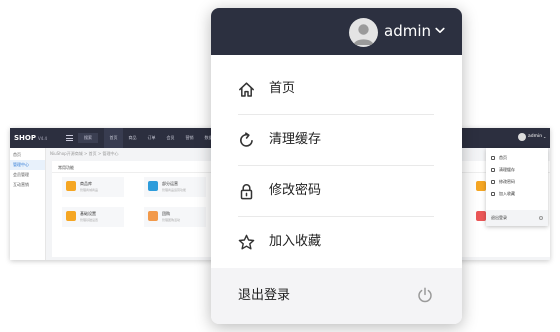 This screenshot has width=560, height=332. I want to click on background-card-title: 部分运营, so click(170, 183).